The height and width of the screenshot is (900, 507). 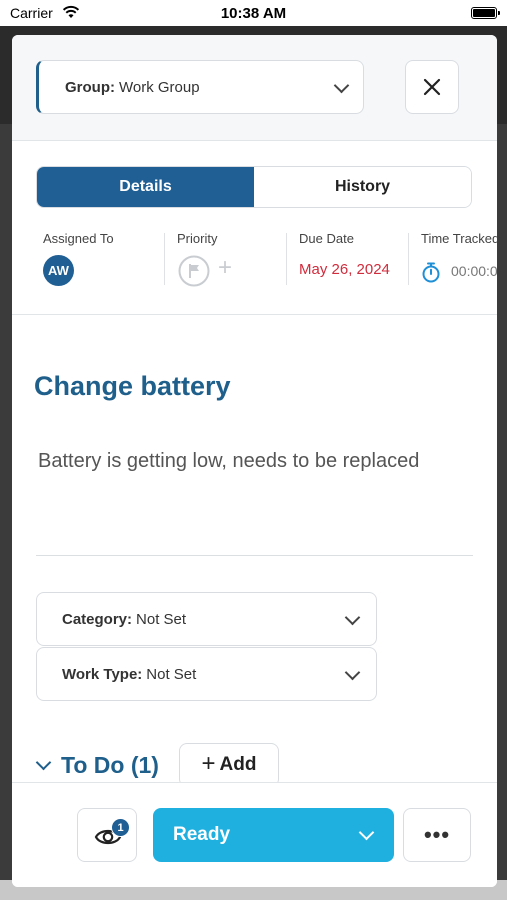 What do you see at coordinates (326, 238) in the screenshot?
I see `due-date-label: Due Date` at bounding box center [326, 238].